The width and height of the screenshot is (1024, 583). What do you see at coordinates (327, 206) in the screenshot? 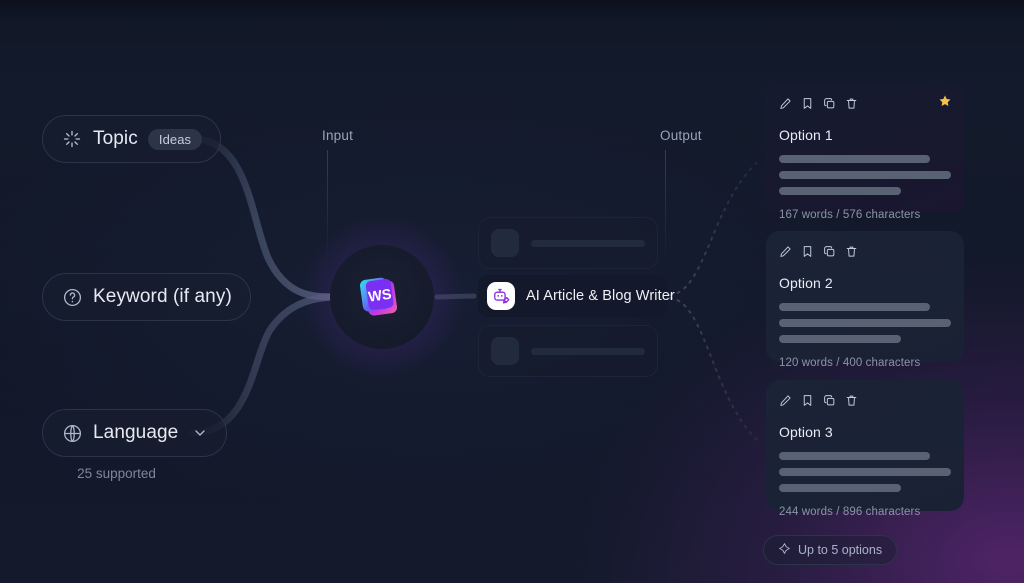
I see `input-divider` at bounding box center [327, 206].